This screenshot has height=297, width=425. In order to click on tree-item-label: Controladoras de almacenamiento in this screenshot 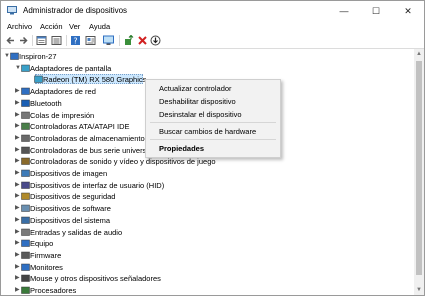, I will do `click(87, 138)`.